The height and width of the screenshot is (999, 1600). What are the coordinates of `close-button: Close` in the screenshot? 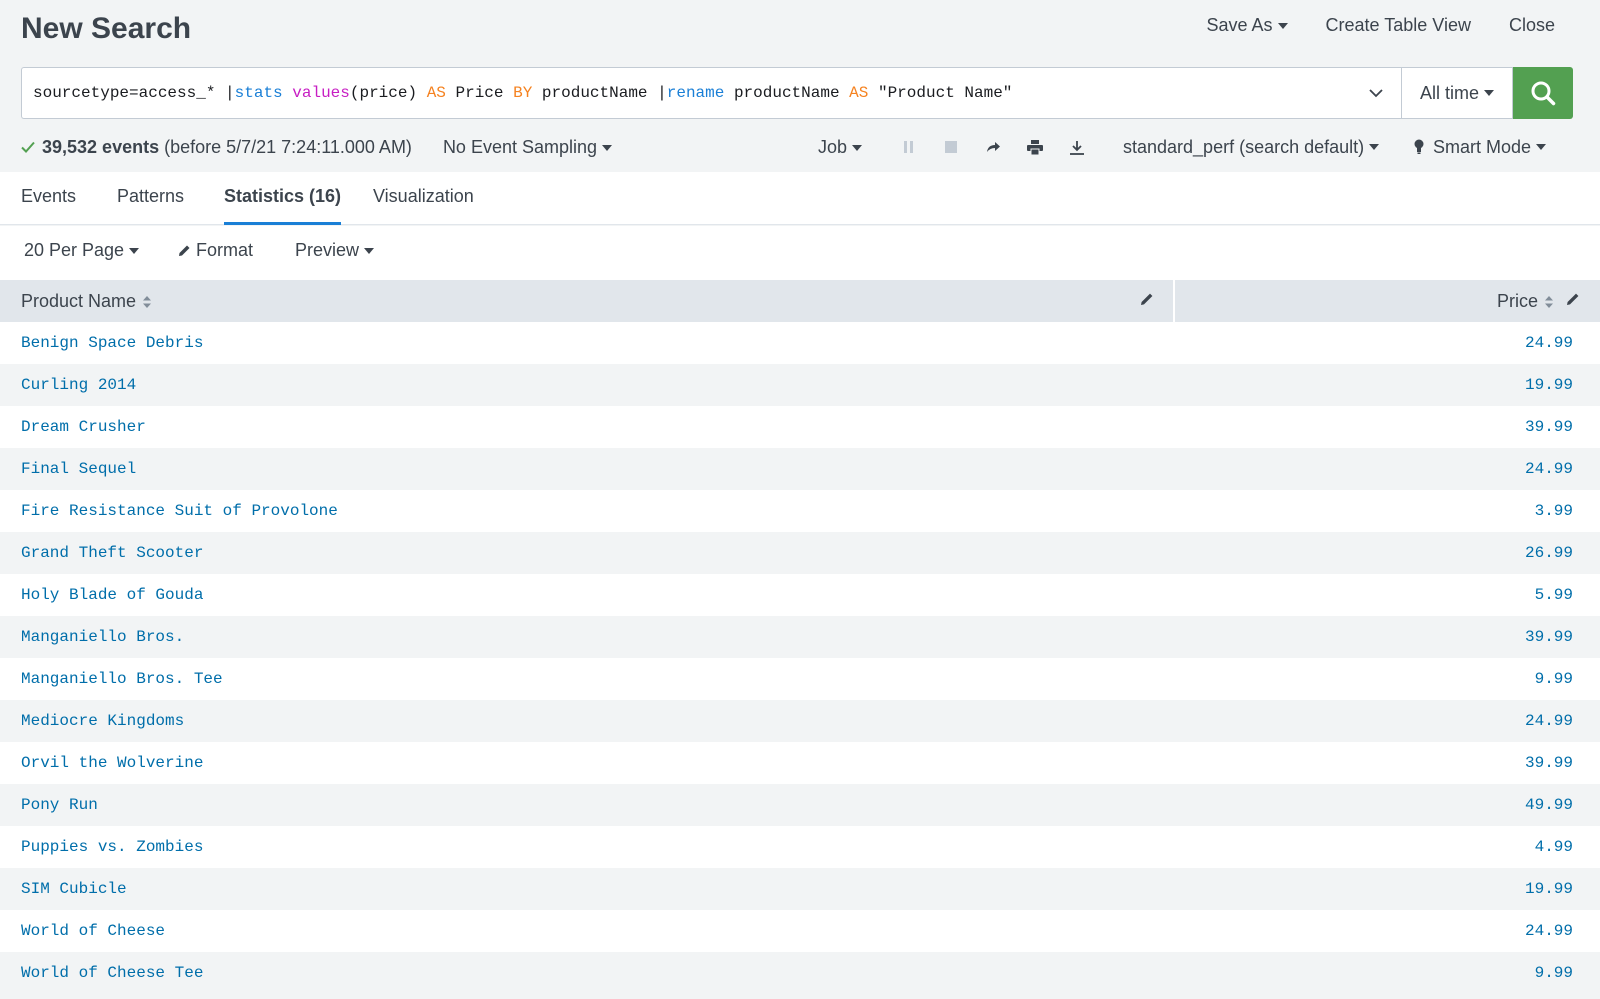 It's located at (1532, 25).